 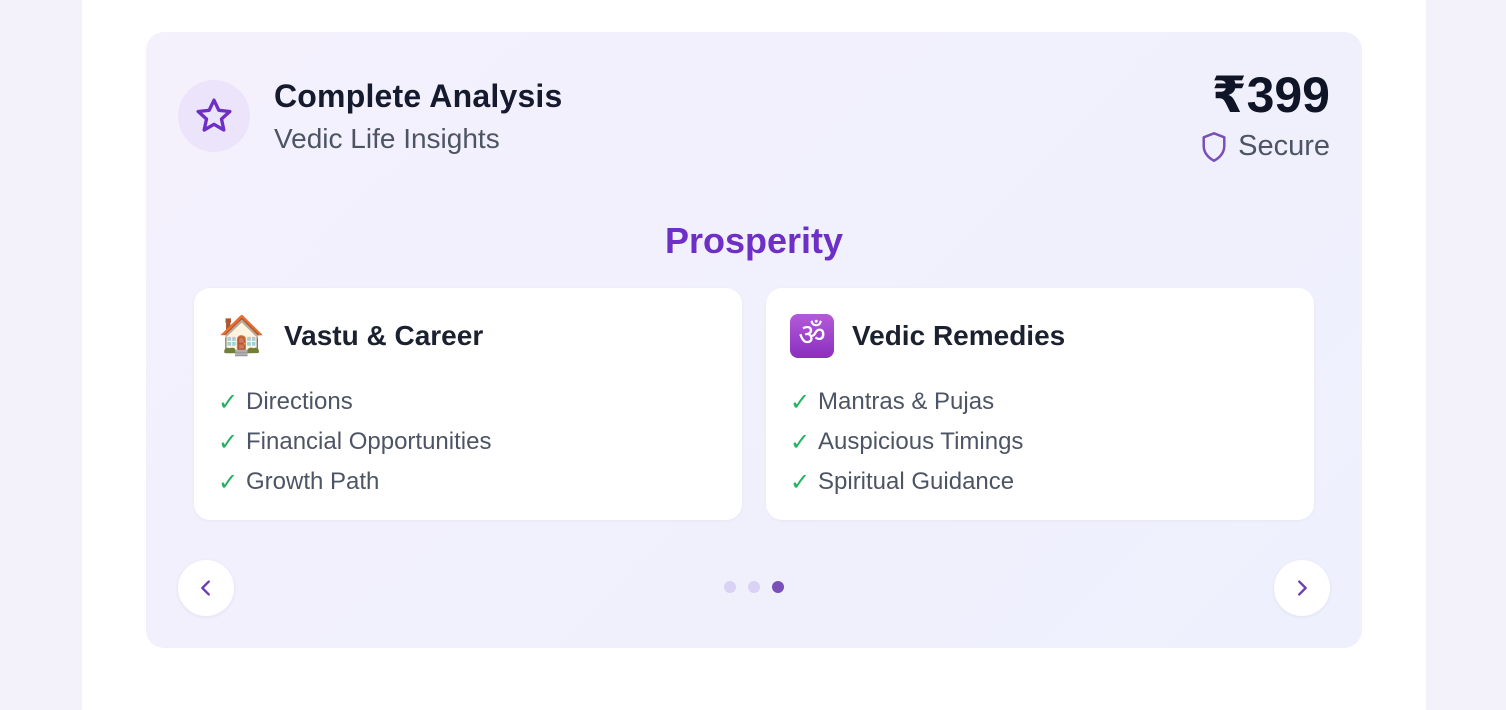 What do you see at coordinates (369, 441) in the screenshot?
I see `feature-item-label: Financial Opportunities` at bounding box center [369, 441].